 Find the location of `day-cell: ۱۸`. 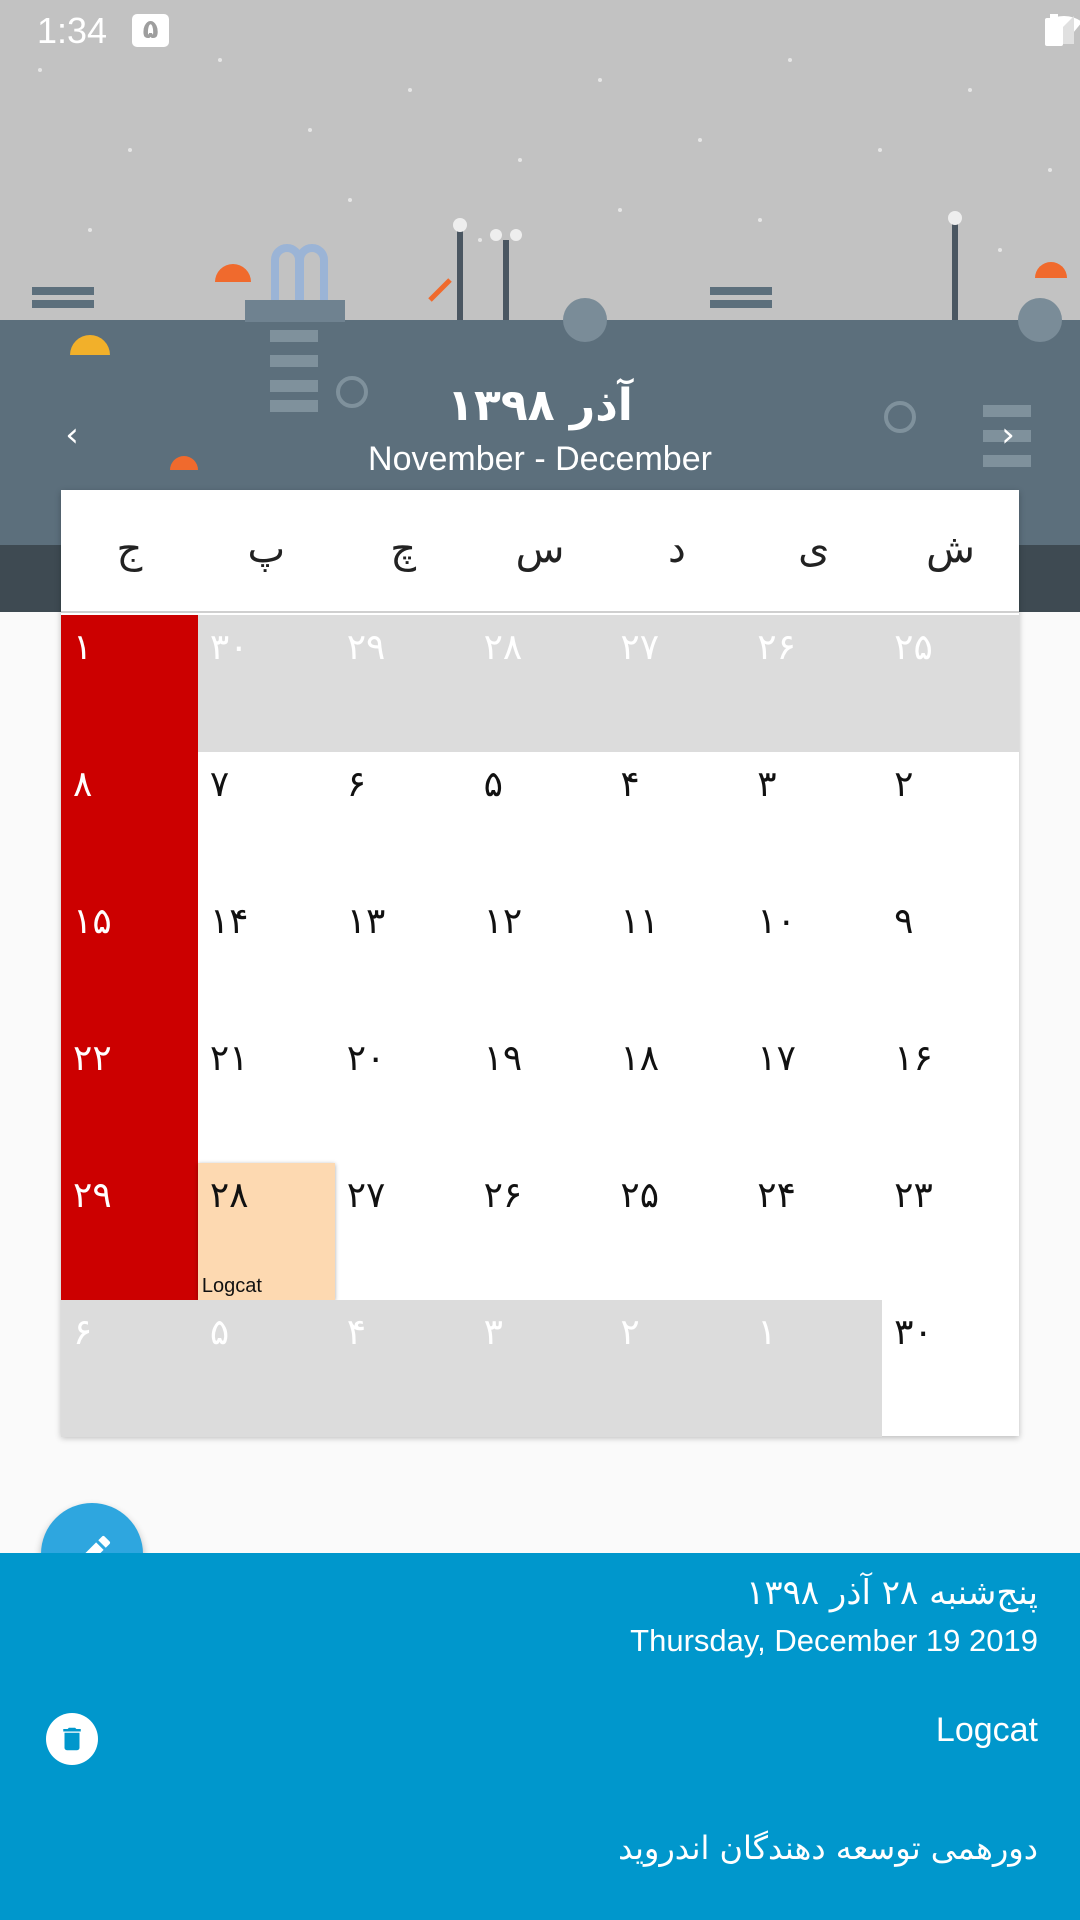

day-cell: ۱۸ is located at coordinates (676, 1094).